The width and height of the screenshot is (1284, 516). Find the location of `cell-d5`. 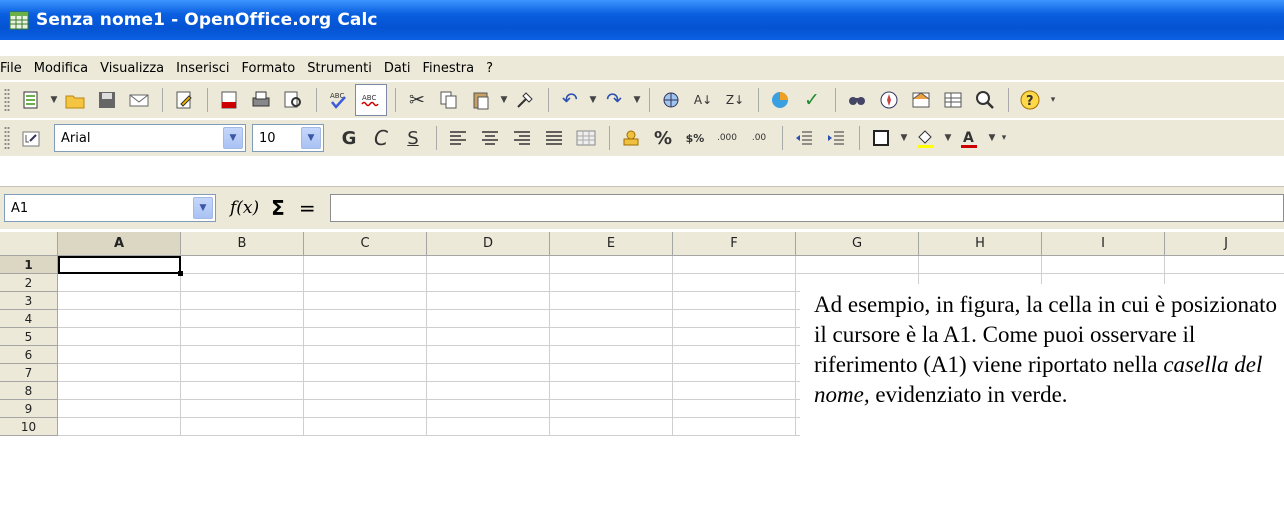

cell-d5 is located at coordinates (488, 337).